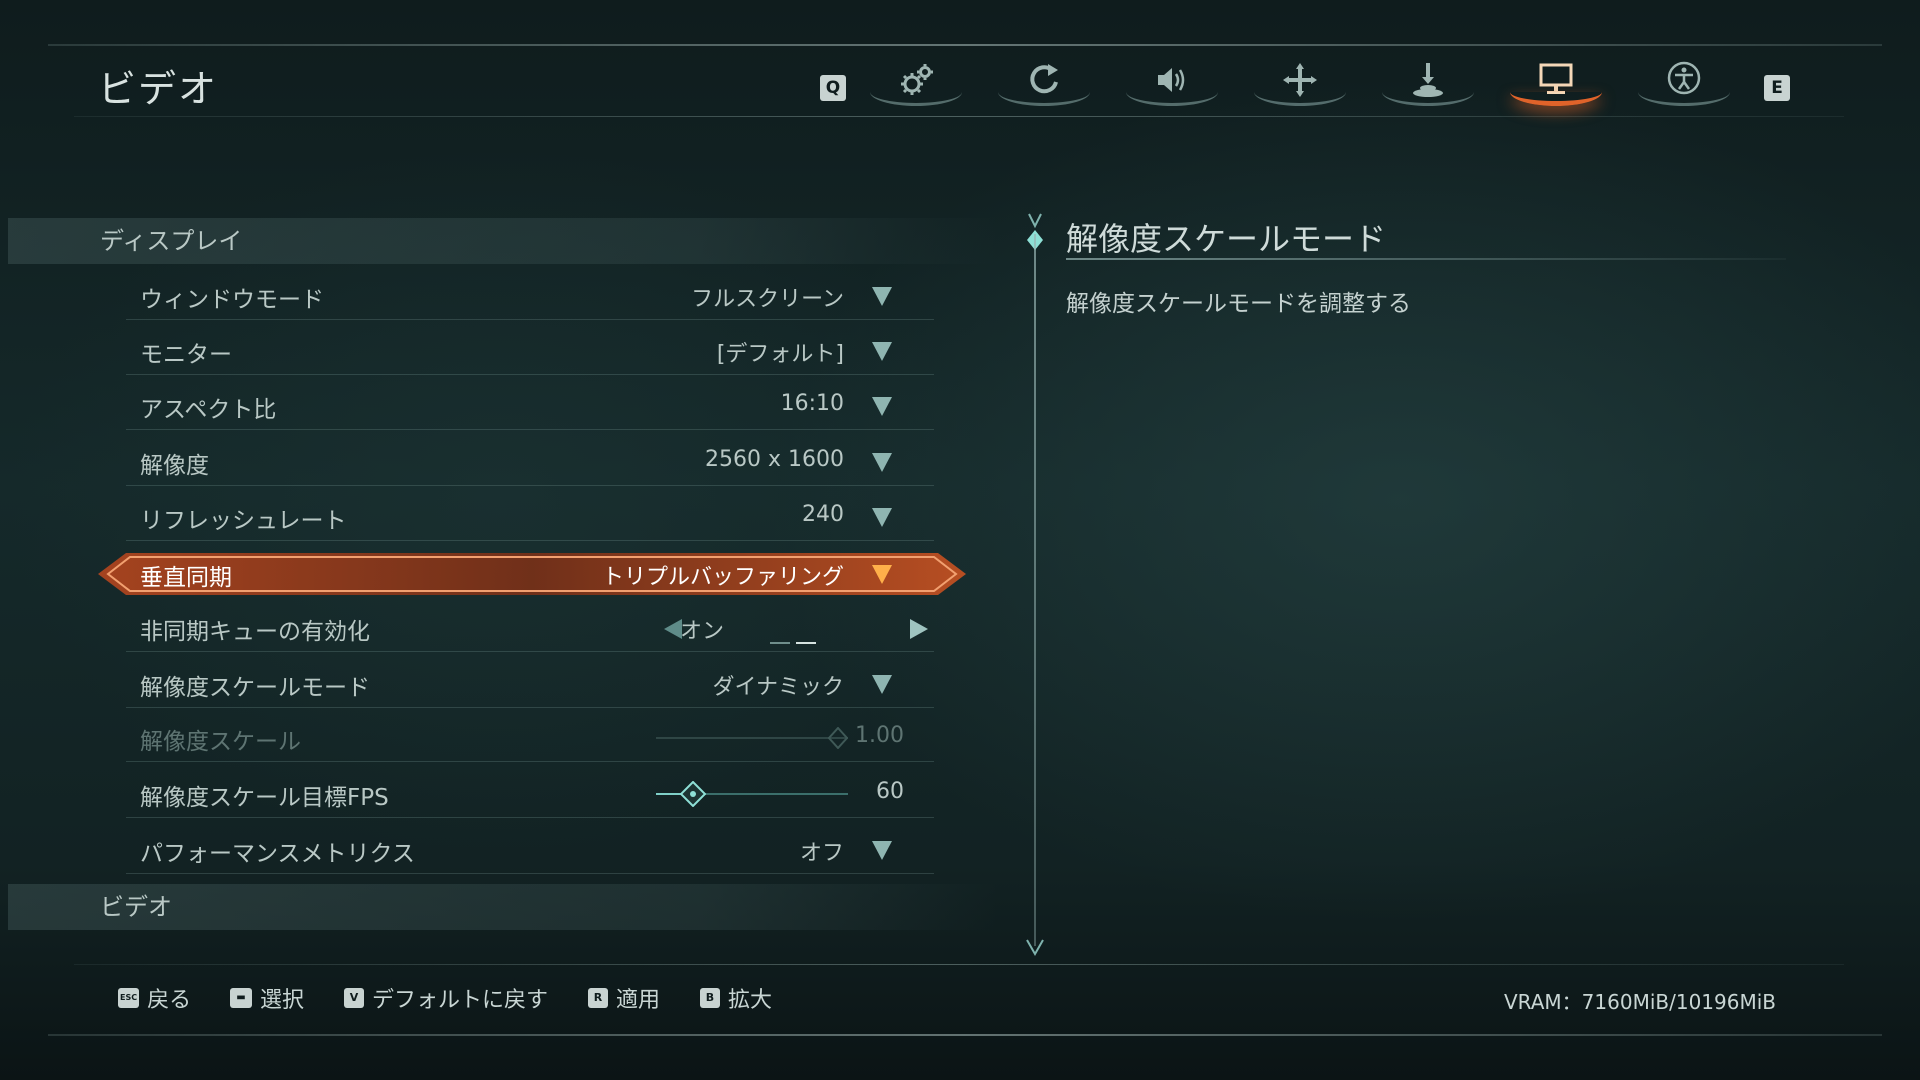 The height and width of the screenshot is (1080, 1920). I want to click on footer-back: ESC 戻る, so click(155, 998).